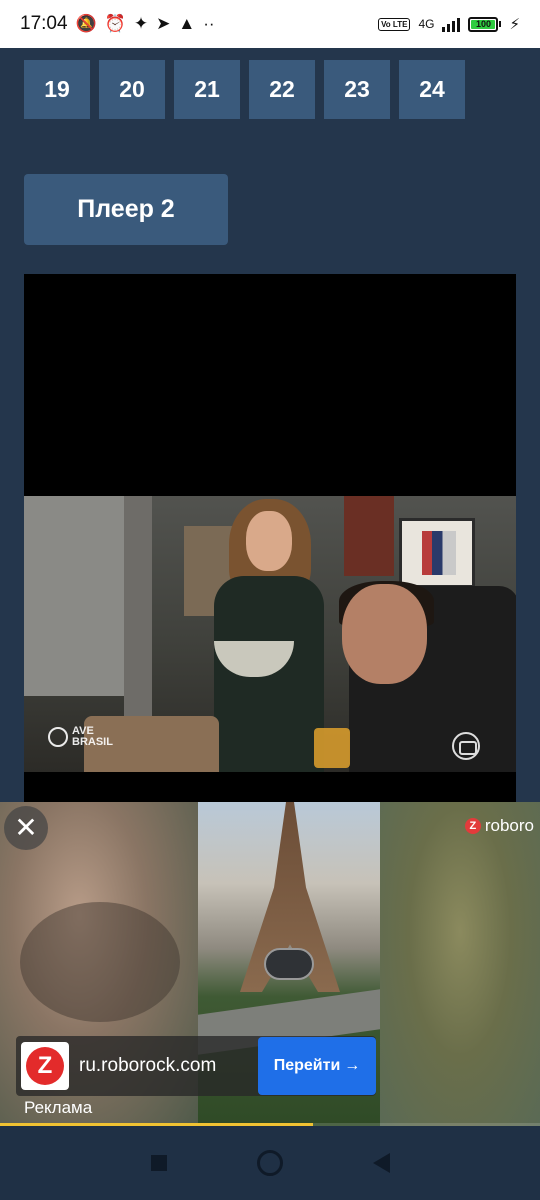 The image size is (540, 1200). Describe the element at coordinates (502, 826) in the screenshot. I see `ad-brand: Z roboro` at that location.